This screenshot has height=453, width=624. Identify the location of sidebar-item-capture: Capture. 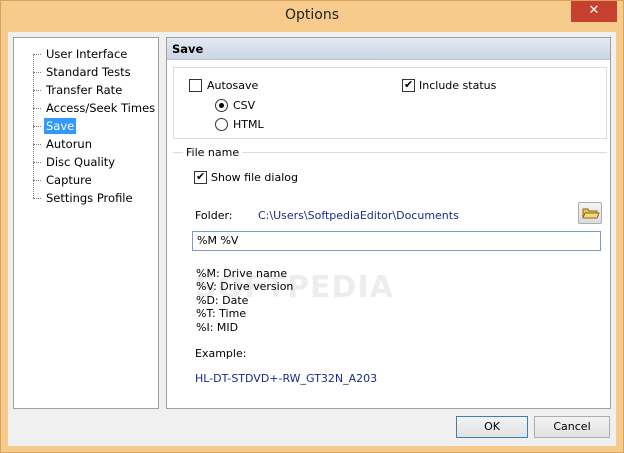
(95, 180).